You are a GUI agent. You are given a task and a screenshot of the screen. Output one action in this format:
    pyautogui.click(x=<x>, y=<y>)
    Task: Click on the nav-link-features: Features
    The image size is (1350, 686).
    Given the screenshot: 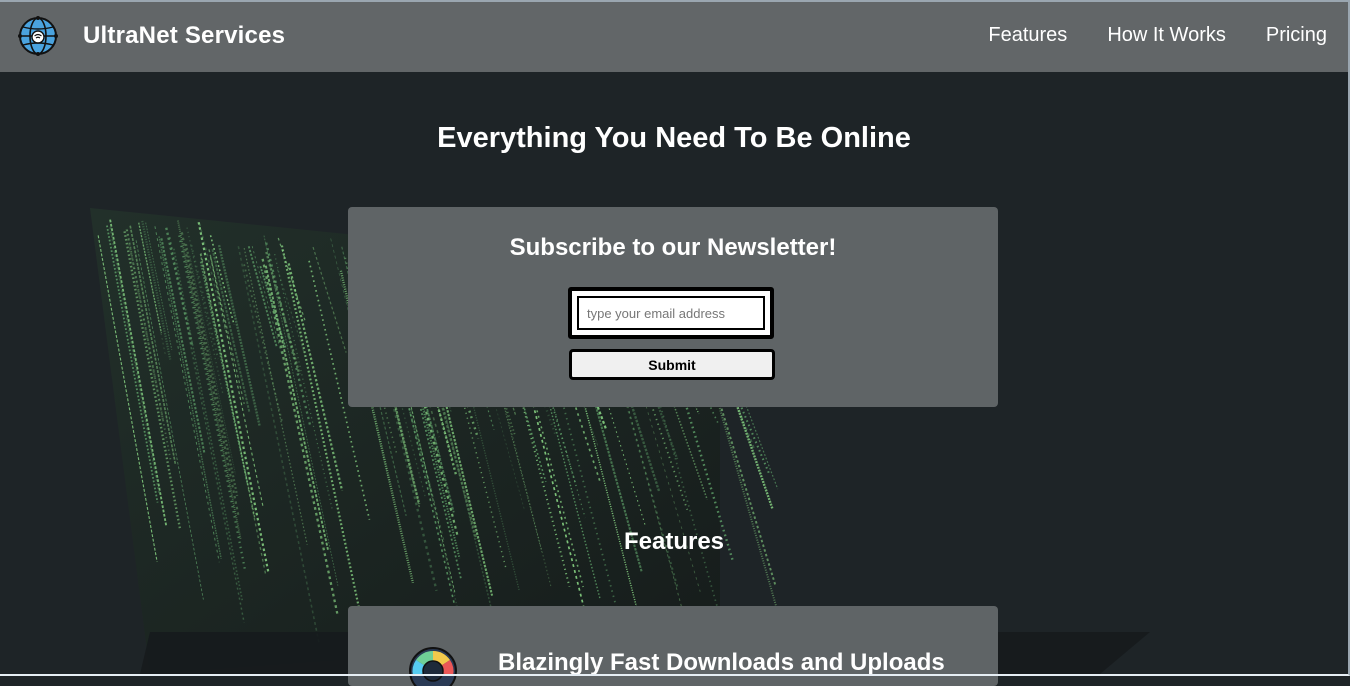 What is the action you would take?
    pyautogui.click(x=1027, y=35)
    